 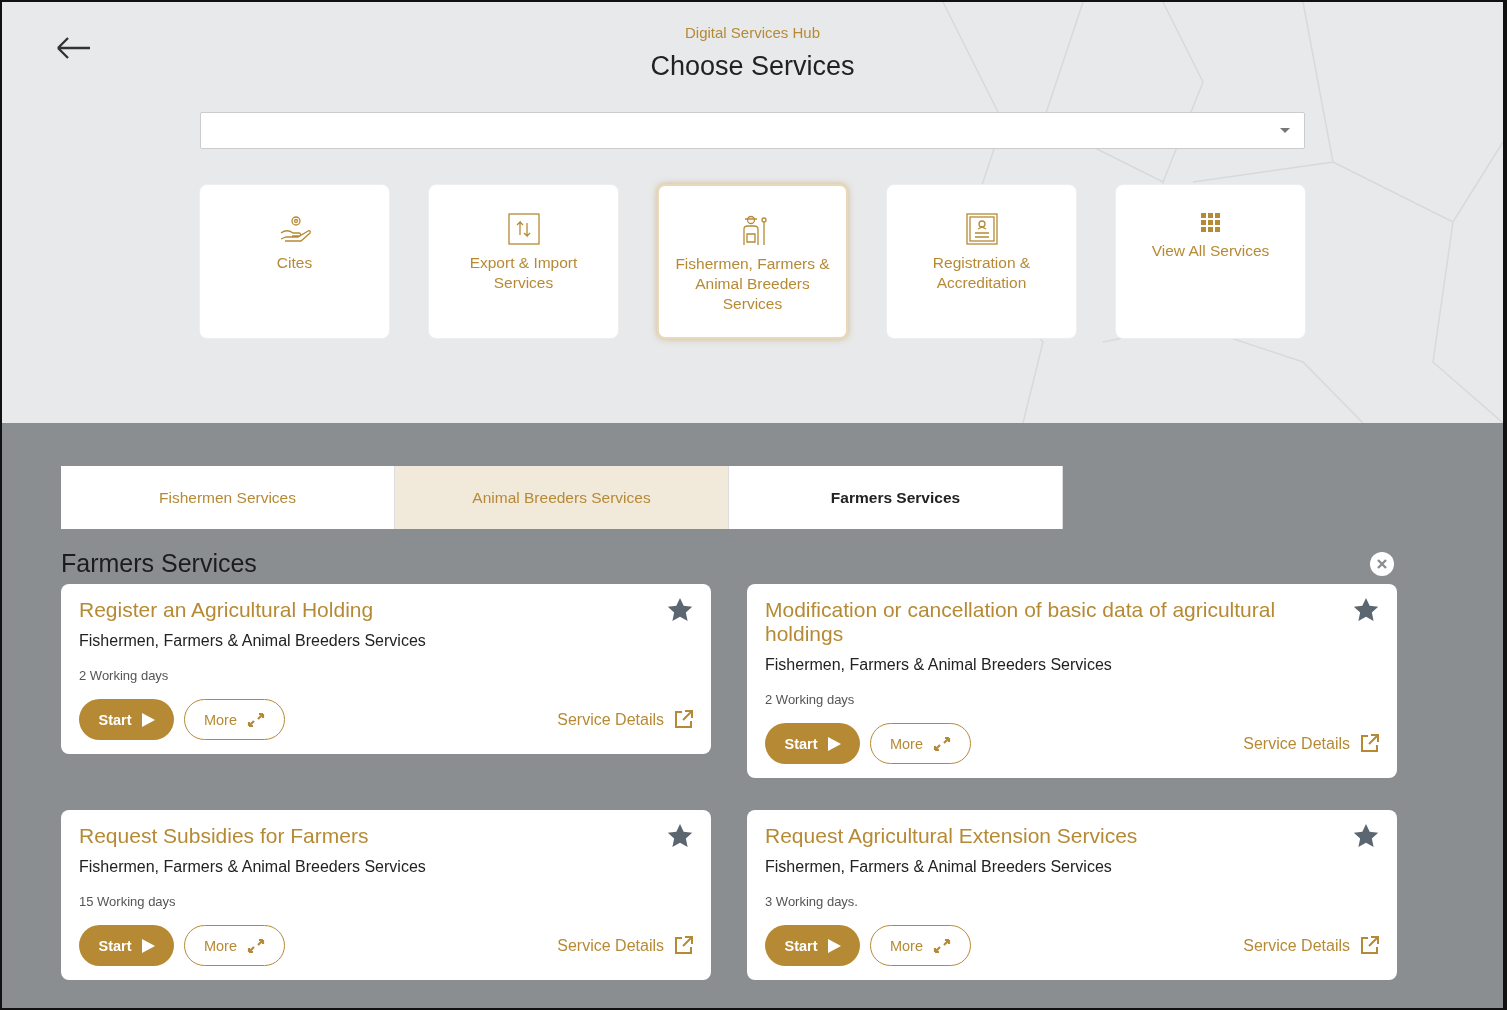 What do you see at coordinates (294, 261) in the screenshot?
I see `category-card: Cites` at bounding box center [294, 261].